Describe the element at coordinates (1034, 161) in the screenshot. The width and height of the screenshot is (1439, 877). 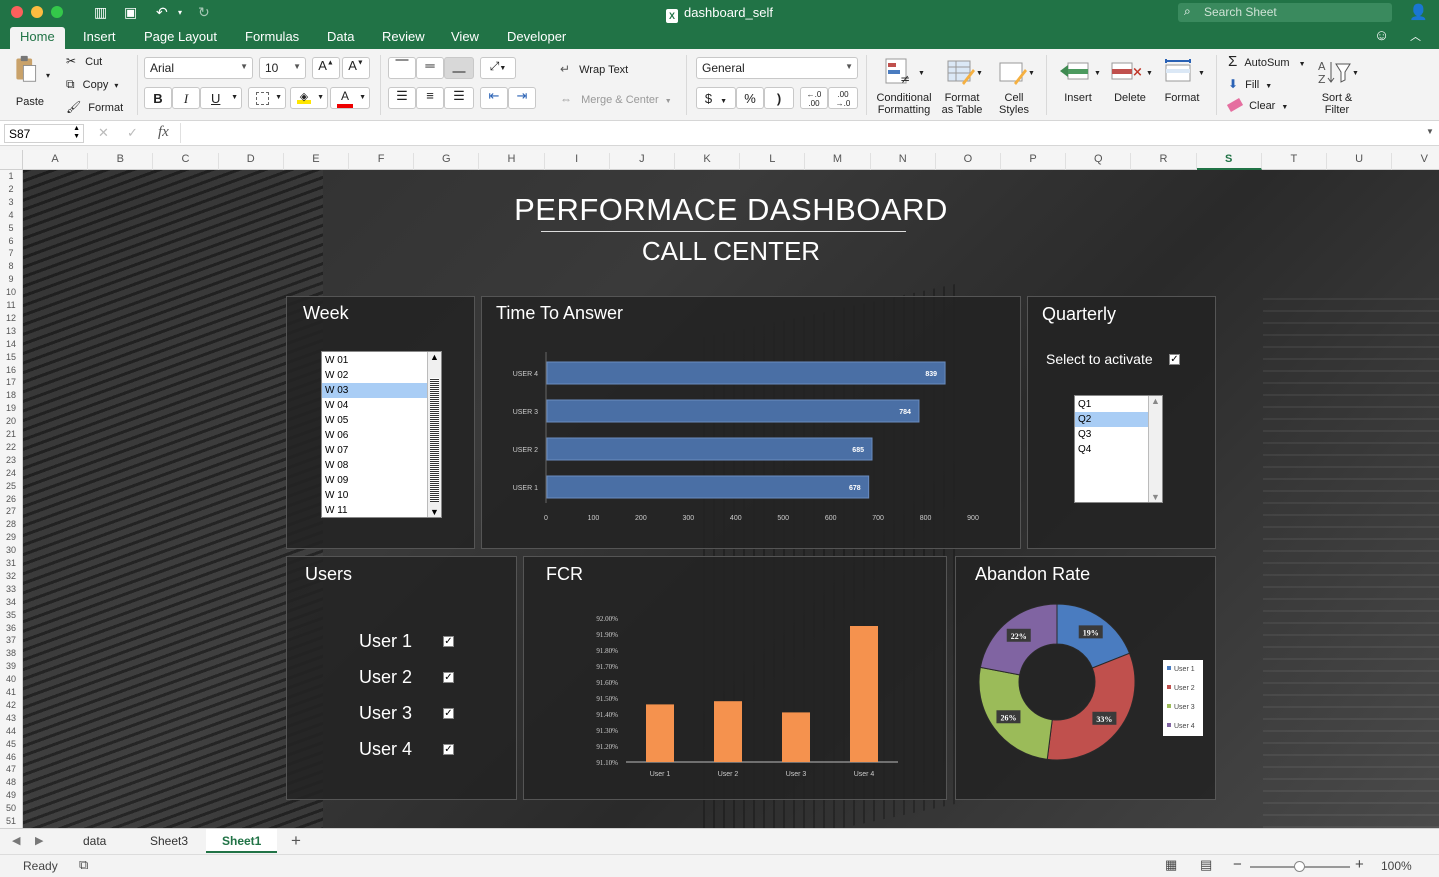
I see `column-header: P` at that location.